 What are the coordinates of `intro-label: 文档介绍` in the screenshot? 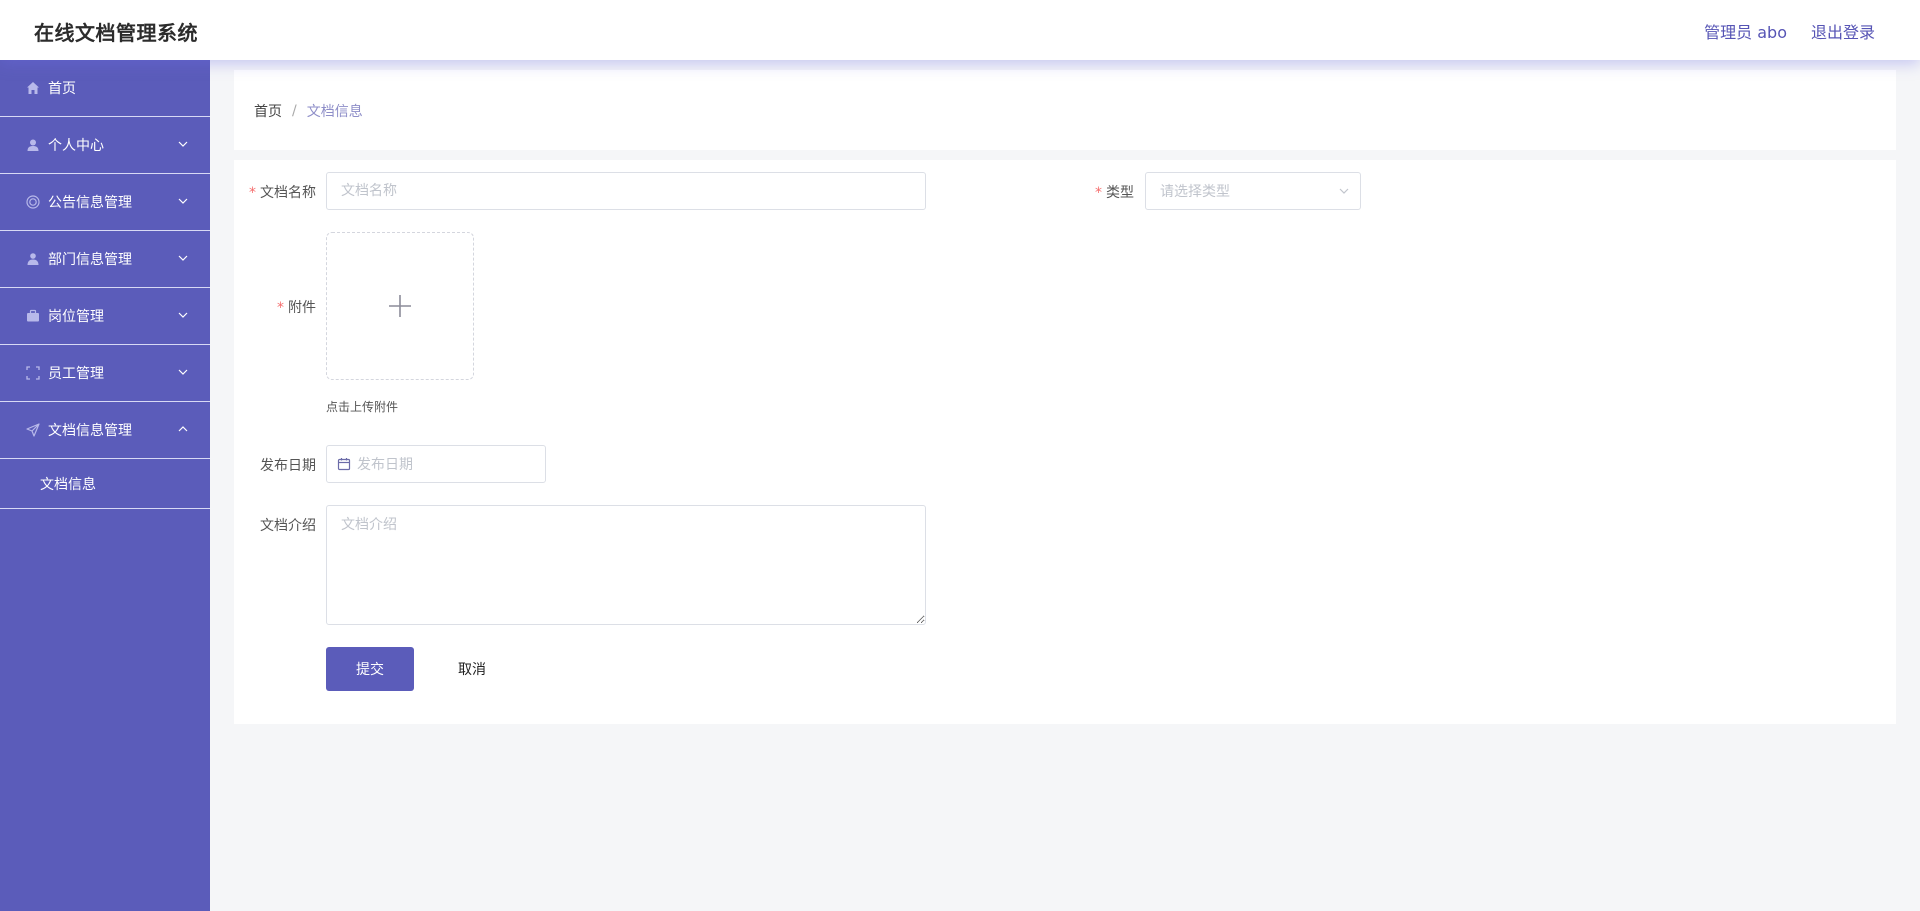 It's located at (271, 525).